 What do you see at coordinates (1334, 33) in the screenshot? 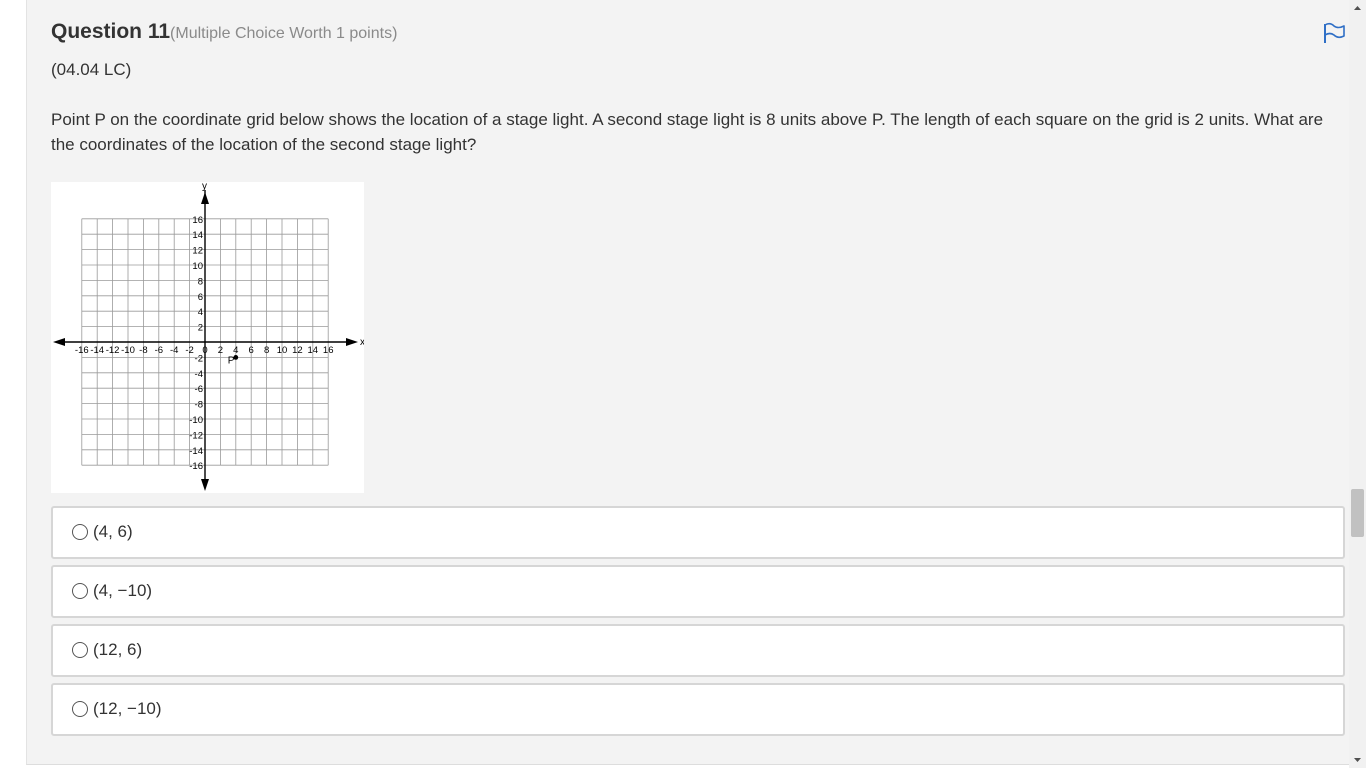
I see `flag-icon` at bounding box center [1334, 33].